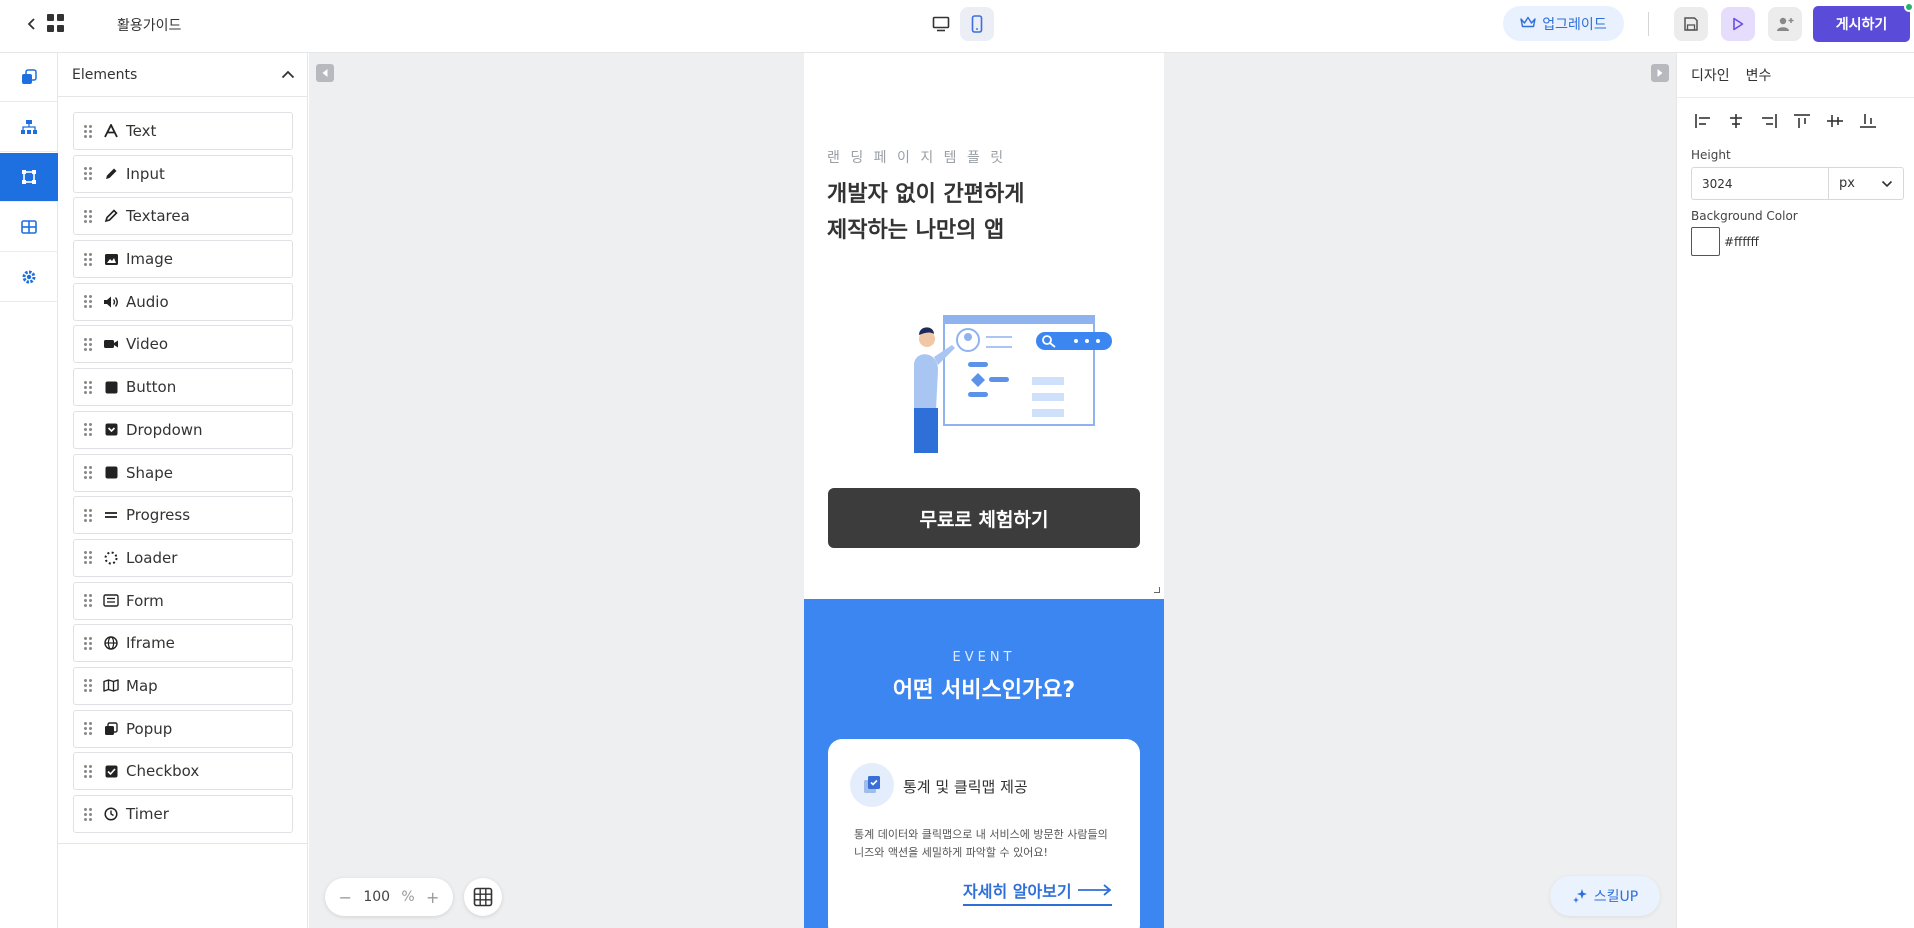  What do you see at coordinates (1834, 120) in the screenshot?
I see `align-middle-vertical-icon` at bounding box center [1834, 120].